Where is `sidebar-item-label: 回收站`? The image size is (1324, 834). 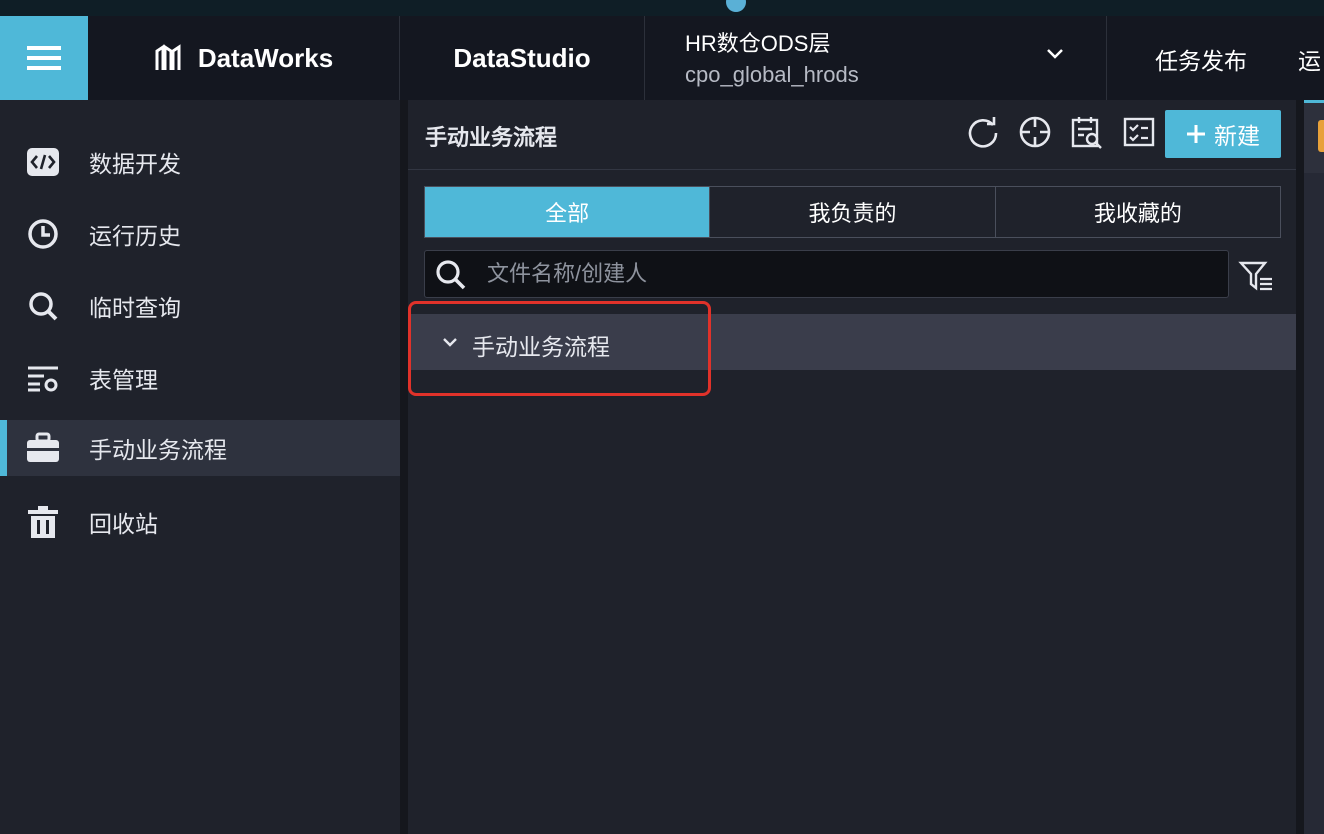
sidebar-item-label: 回收站 is located at coordinates (123, 524).